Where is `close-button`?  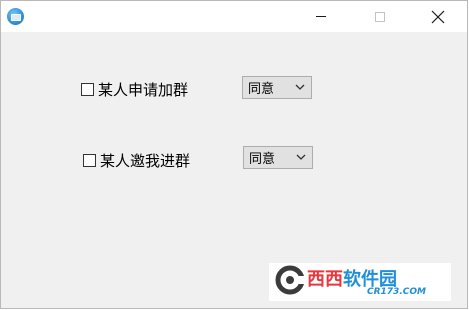 close-button is located at coordinates (438, 16).